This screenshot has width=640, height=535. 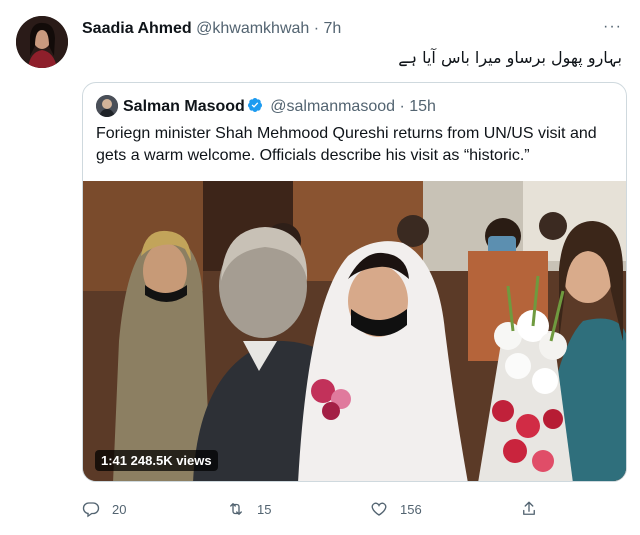 I want to click on quoted-tweet-header: Salman Masood @salmanmasood · 15h, so click(x=279, y=106).